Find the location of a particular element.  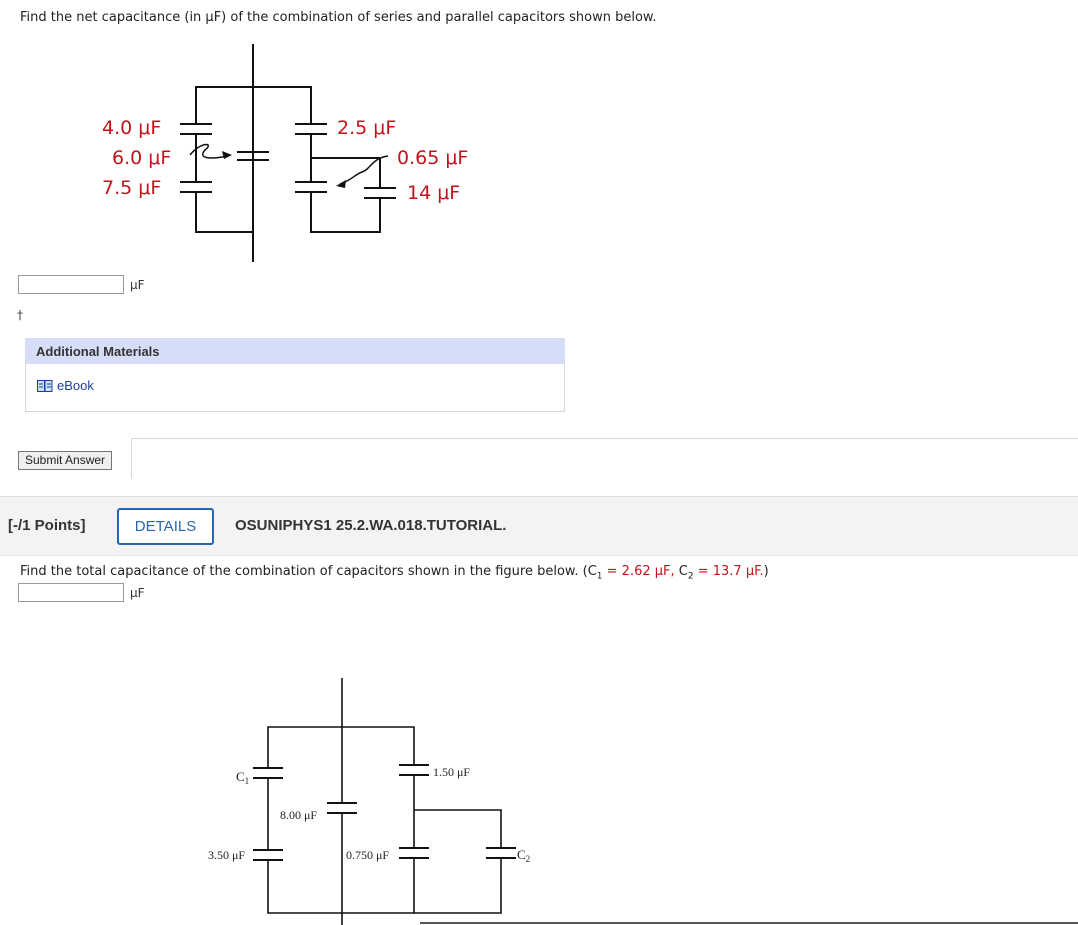

bottom-divider is located at coordinates (749, 923).